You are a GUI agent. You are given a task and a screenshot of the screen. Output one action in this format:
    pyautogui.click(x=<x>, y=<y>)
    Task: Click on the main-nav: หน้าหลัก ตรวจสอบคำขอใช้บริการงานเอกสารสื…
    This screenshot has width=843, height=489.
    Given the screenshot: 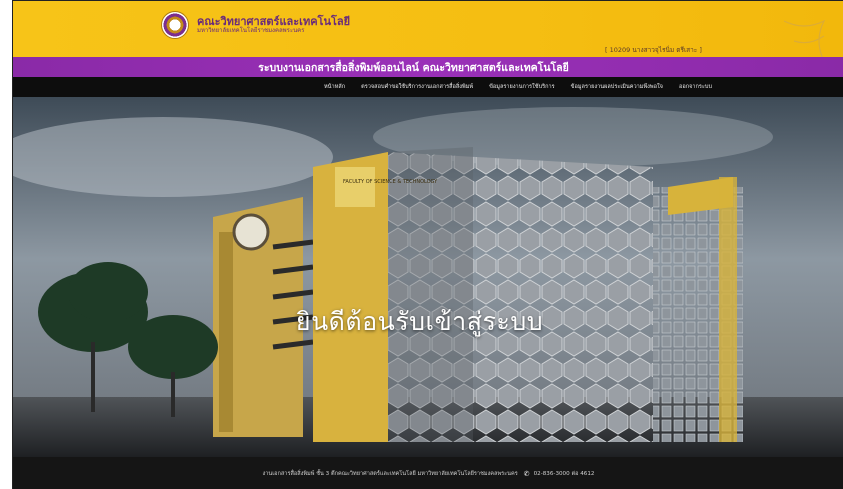 What is the action you would take?
    pyautogui.click(x=428, y=87)
    